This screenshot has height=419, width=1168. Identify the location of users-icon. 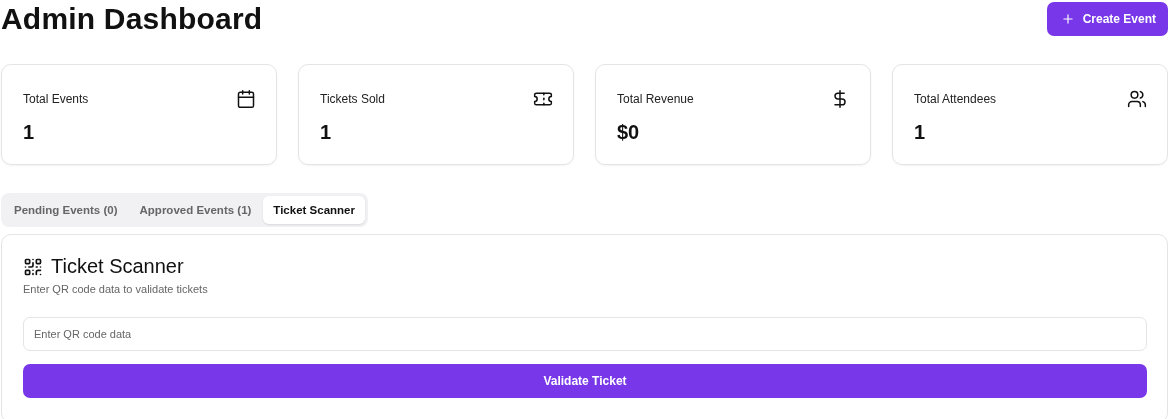
(1137, 99).